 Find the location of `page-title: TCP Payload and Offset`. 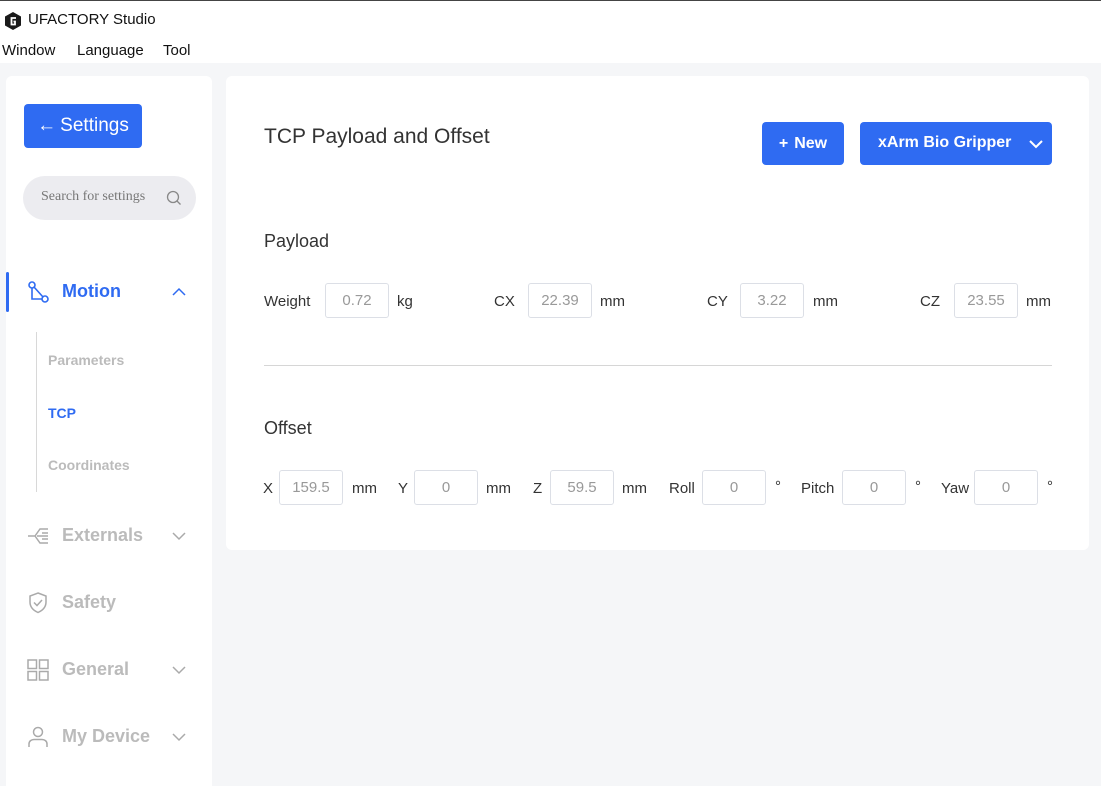

page-title: TCP Payload and Offset is located at coordinates (377, 136).